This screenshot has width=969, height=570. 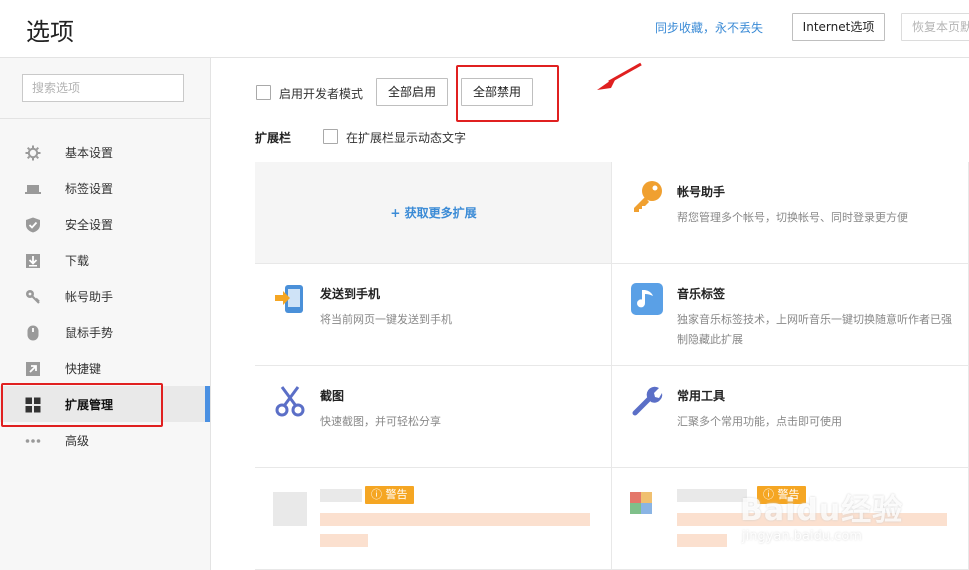 I want to click on download-icon, so click(x=33, y=261).